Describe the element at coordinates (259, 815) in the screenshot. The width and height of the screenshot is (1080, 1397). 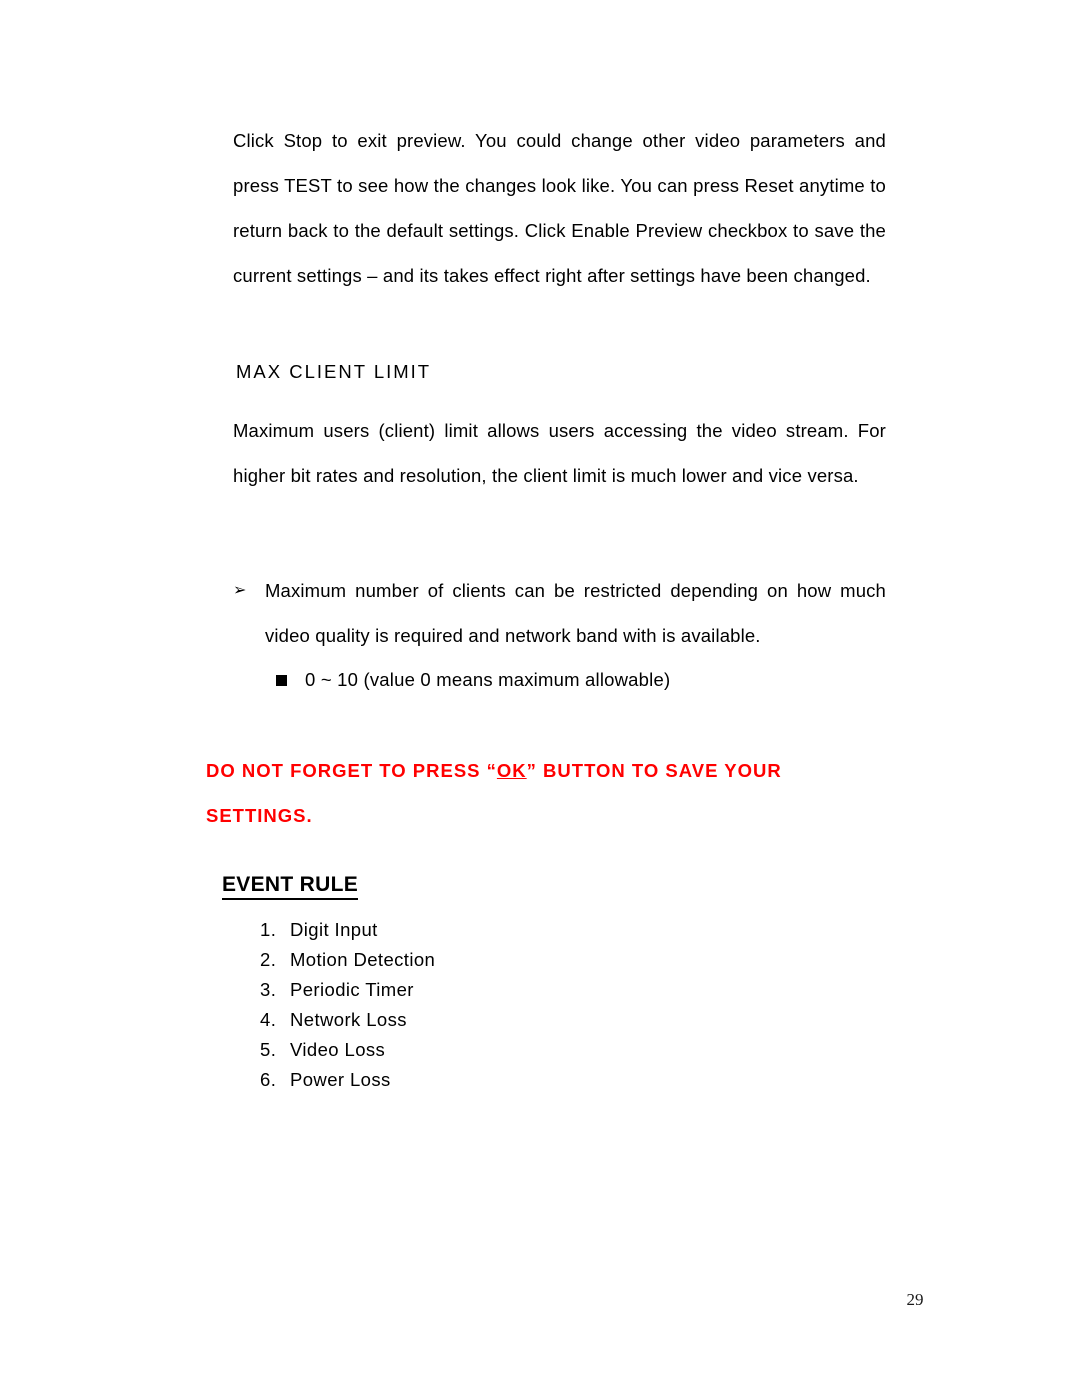
I see `warning-line-2: SETTINGS.` at that location.